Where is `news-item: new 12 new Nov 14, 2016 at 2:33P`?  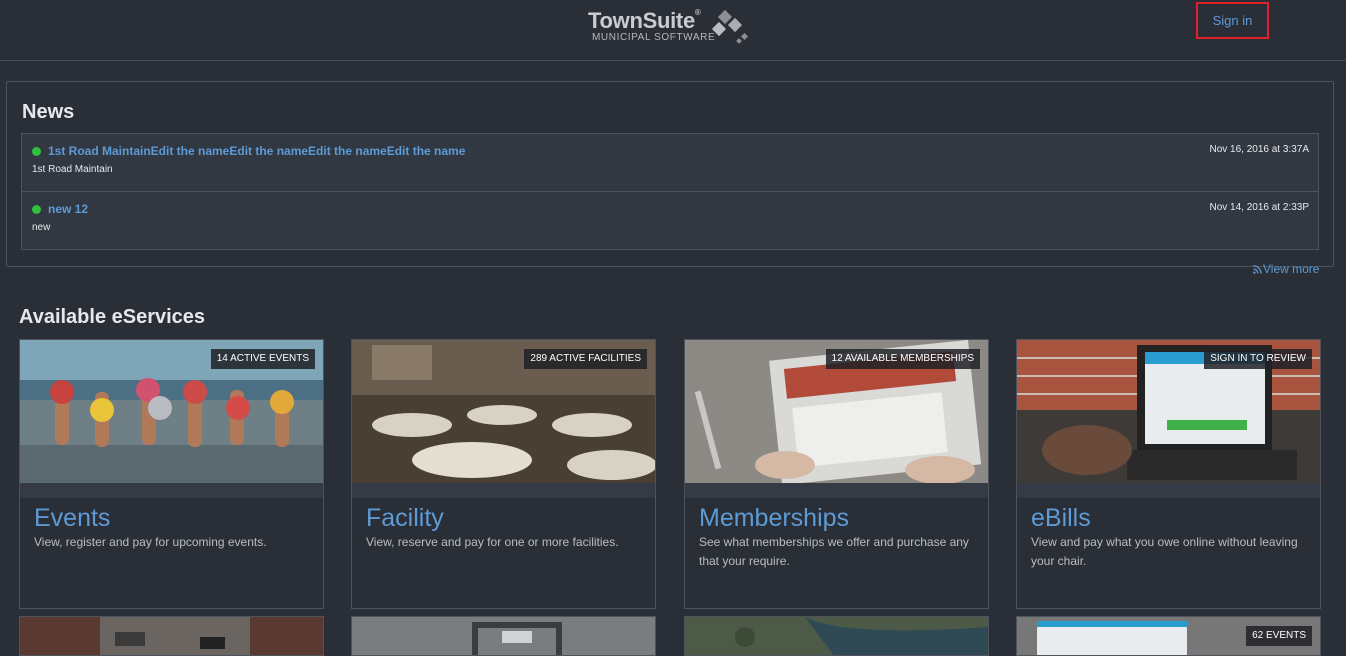
news-item: new 12 new Nov 14, 2016 at 2:33P is located at coordinates (670, 220).